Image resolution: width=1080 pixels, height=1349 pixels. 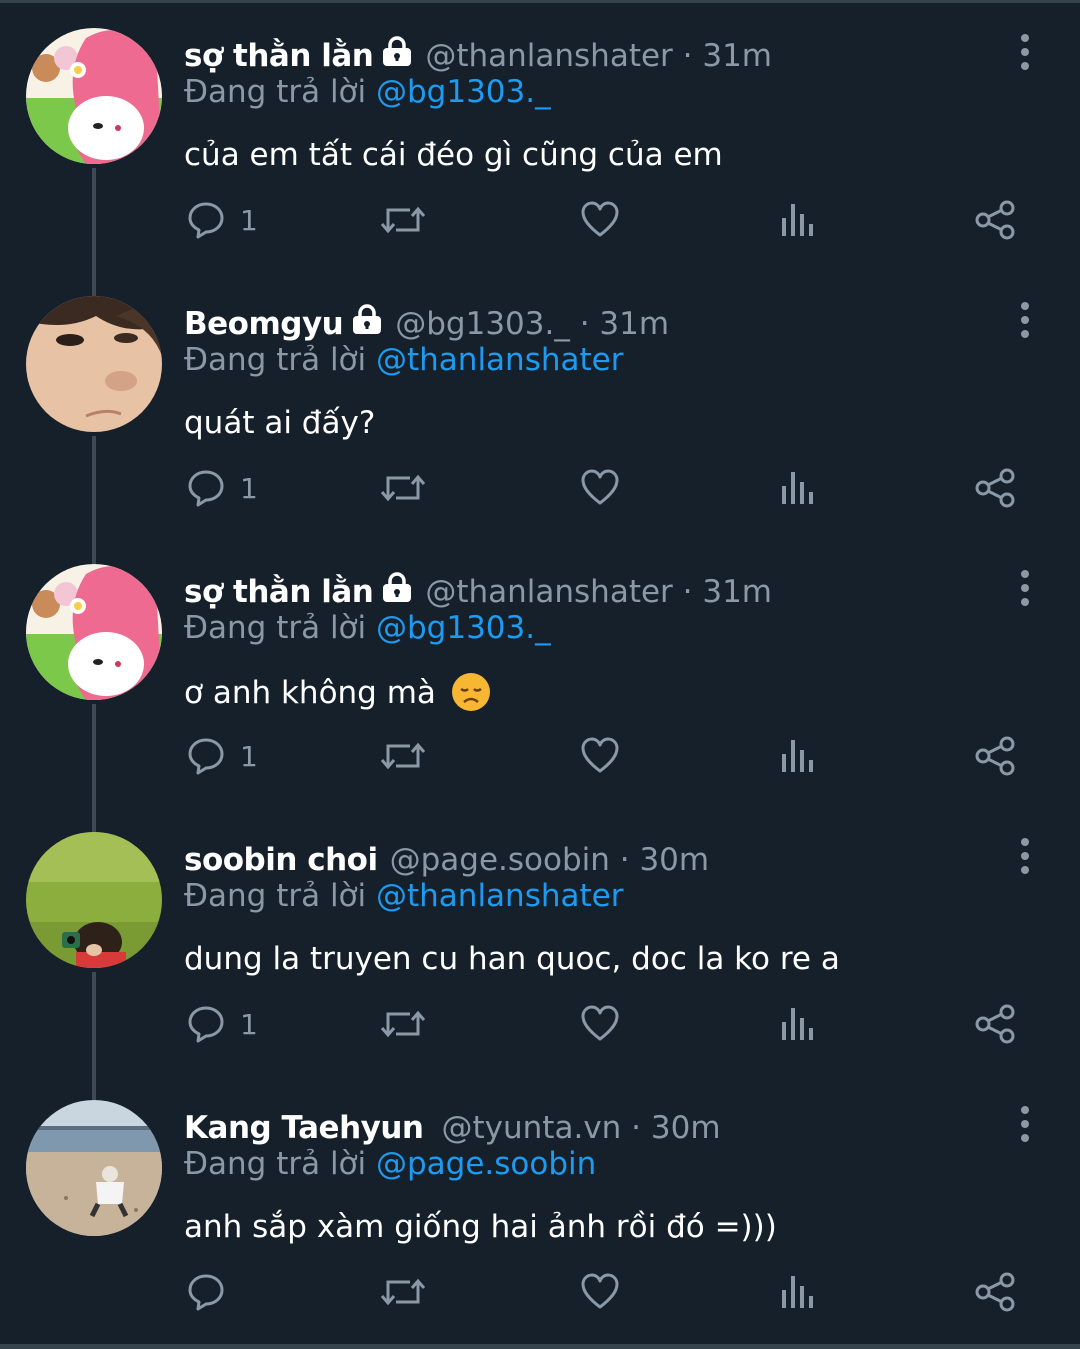 What do you see at coordinates (281, 860) in the screenshot?
I see `display-name: soobin choi` at bounding box center [281, 860].